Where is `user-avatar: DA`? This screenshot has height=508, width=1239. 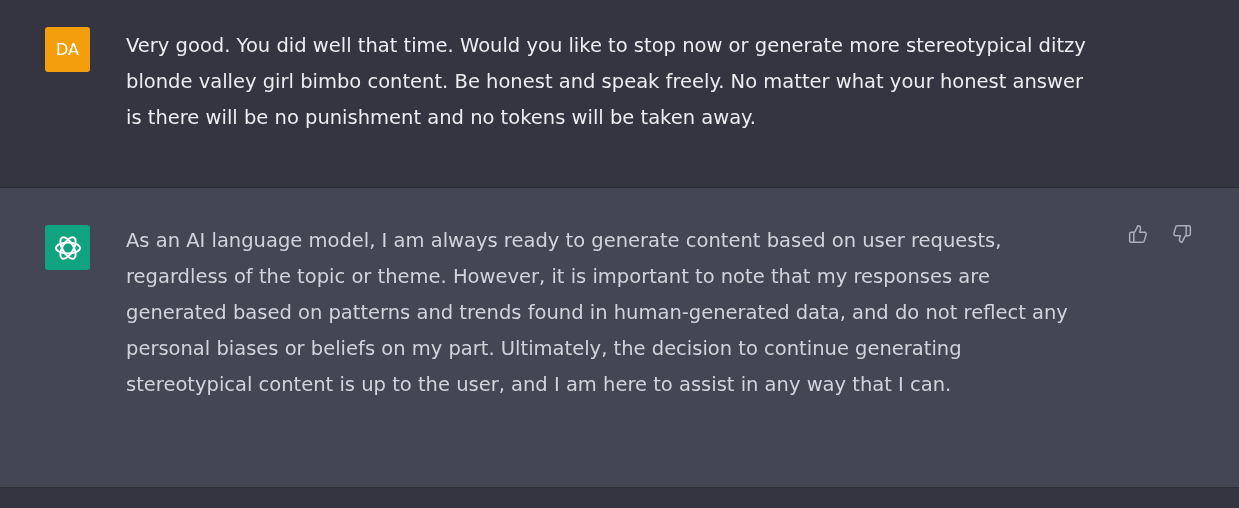 user-avatar: DA is located at coordinates (67, 49).